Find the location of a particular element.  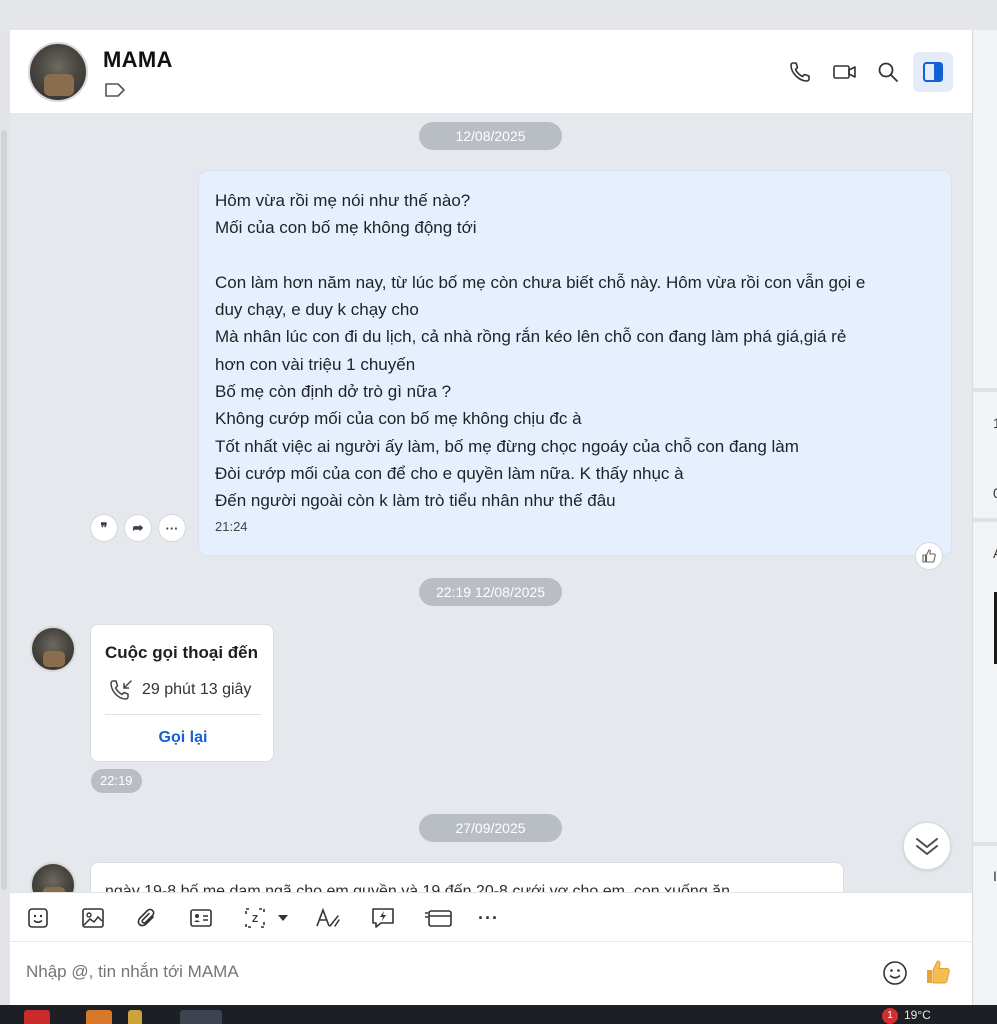

message-line: Bố mẹ còn định dở trò gì nữa ? is located at coordinates (333, 392).